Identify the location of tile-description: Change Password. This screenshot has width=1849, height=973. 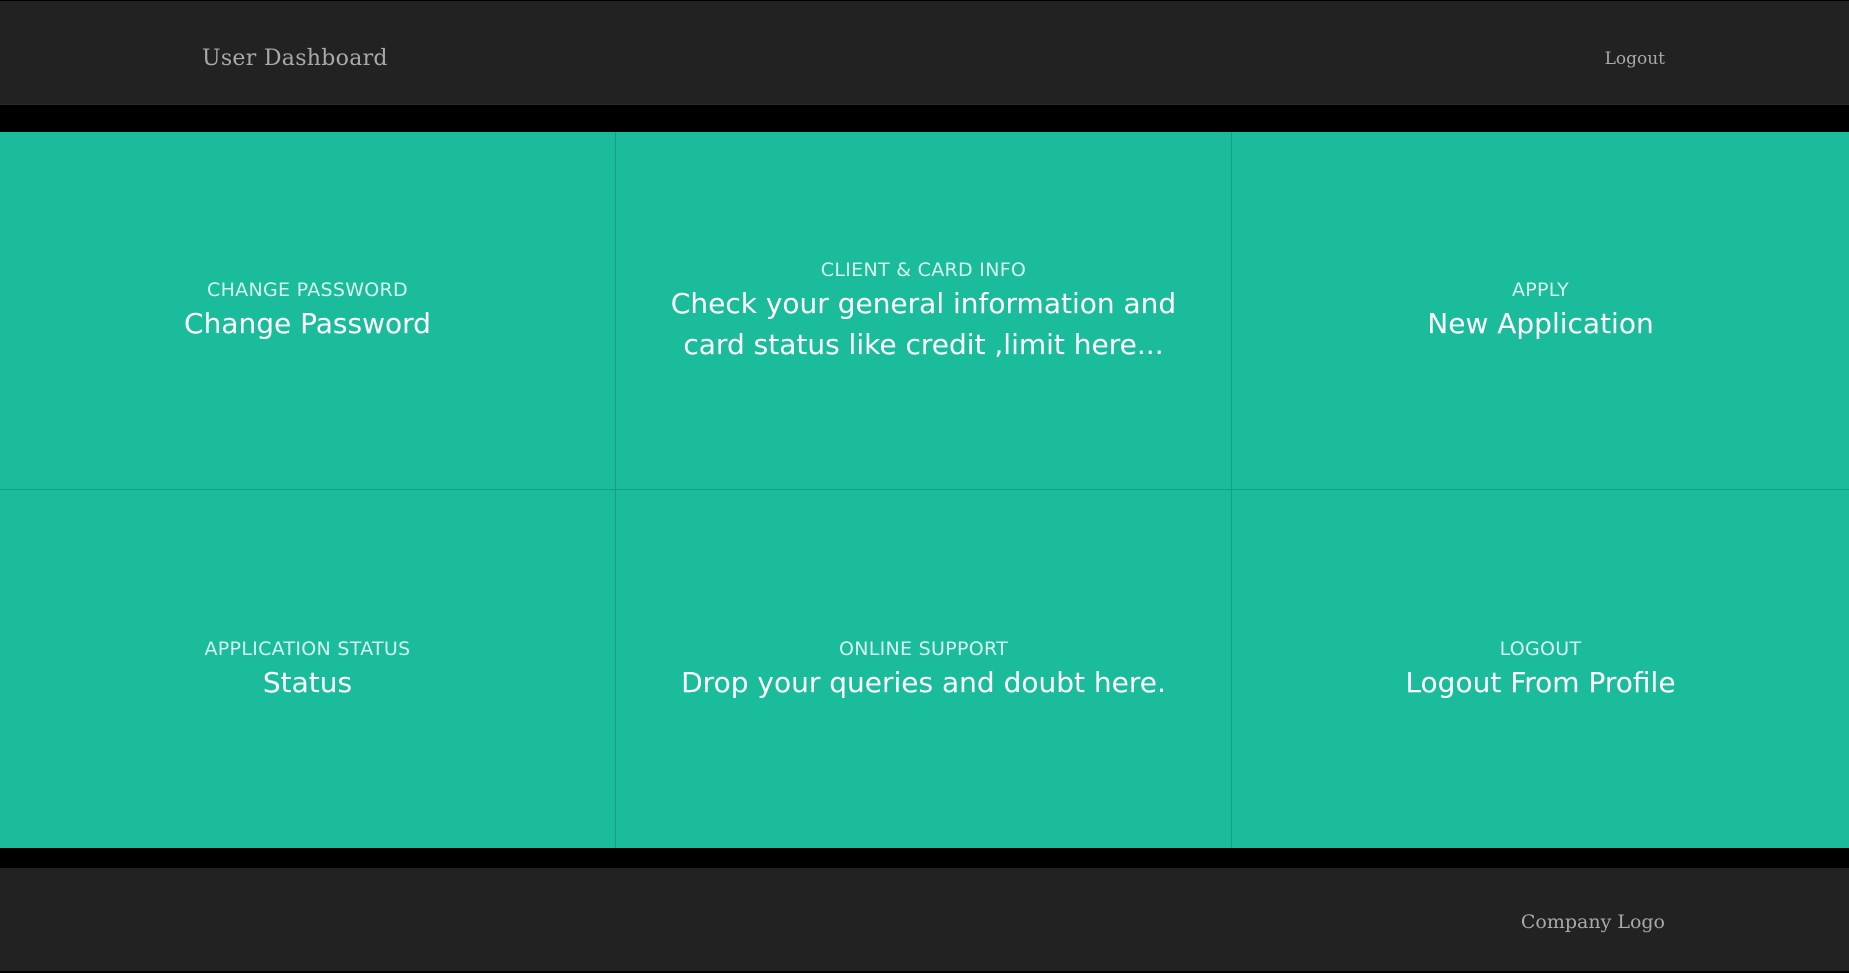
(307, 323).